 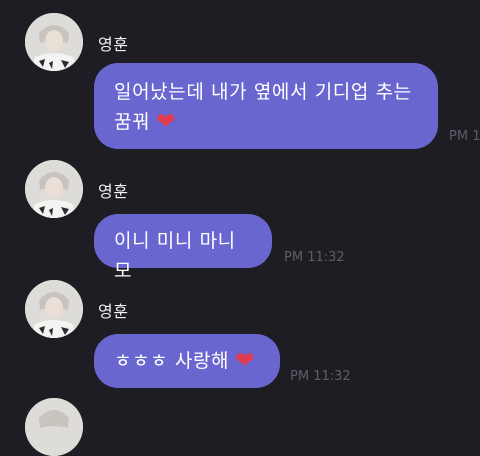 I want to click on message-text: 꿈꿔 ❤, so click(x=145, y=122).